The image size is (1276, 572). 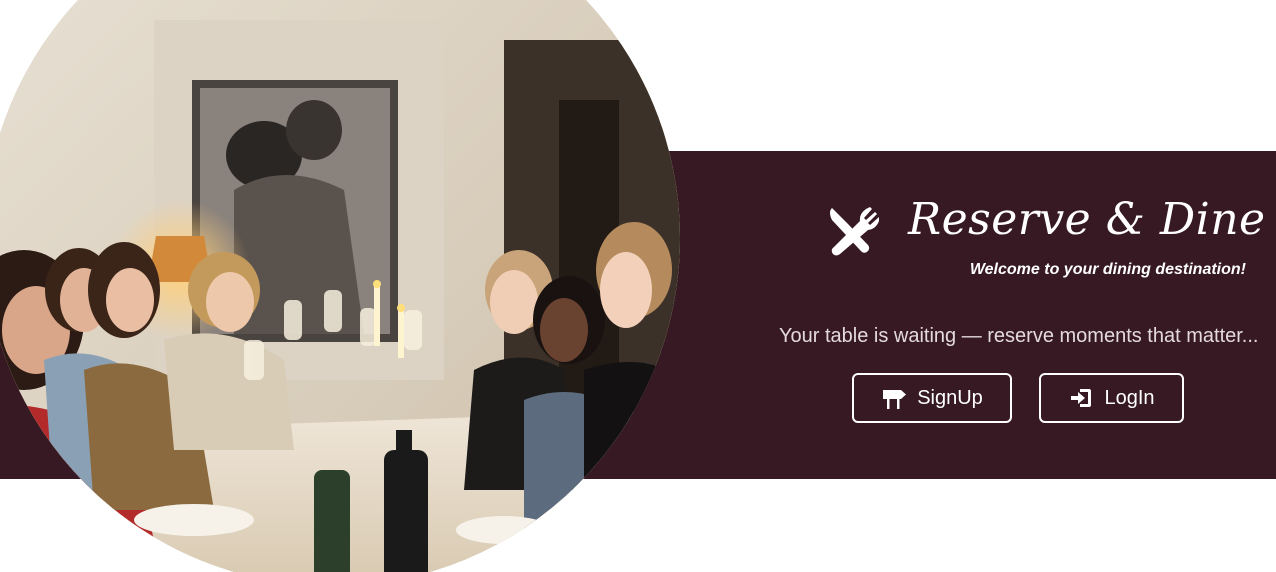 I want to click on login-button: LogIn, so click(x=1111, y=398).